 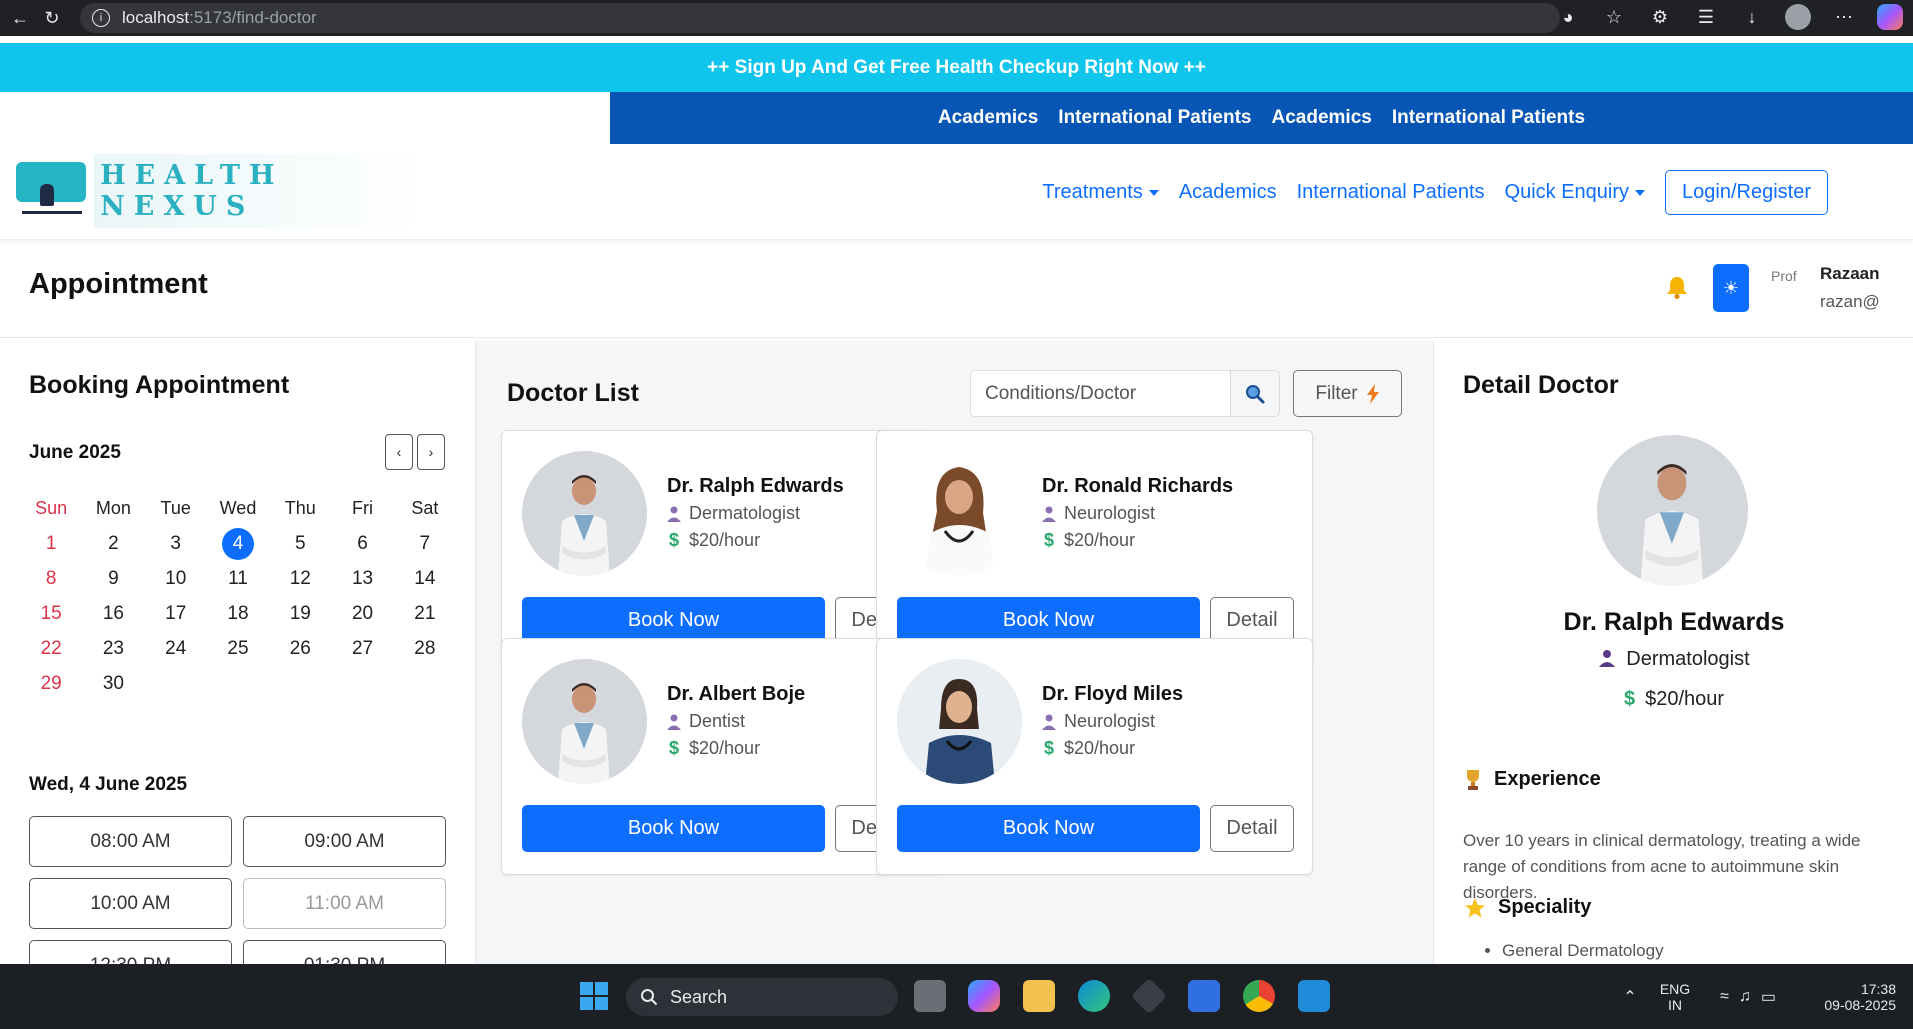 What do you see at coordinates (362, 614) in the screenshot?
I see `calendar-day: 20` at bounding box center [362, 614].